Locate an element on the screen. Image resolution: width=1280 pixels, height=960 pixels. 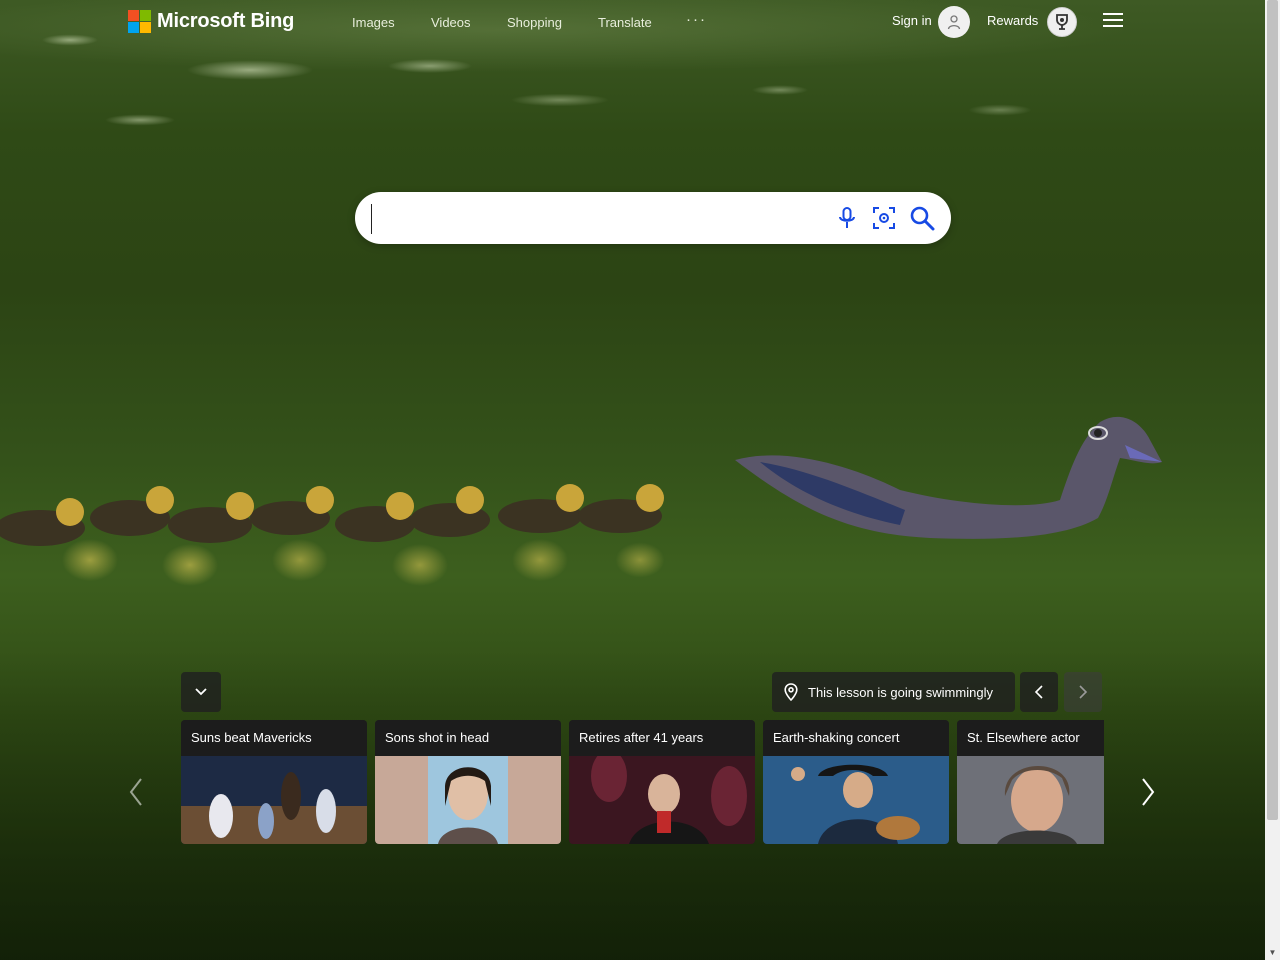
news-card: St. Elsewhere actor is located at coordinates (1030, 782).